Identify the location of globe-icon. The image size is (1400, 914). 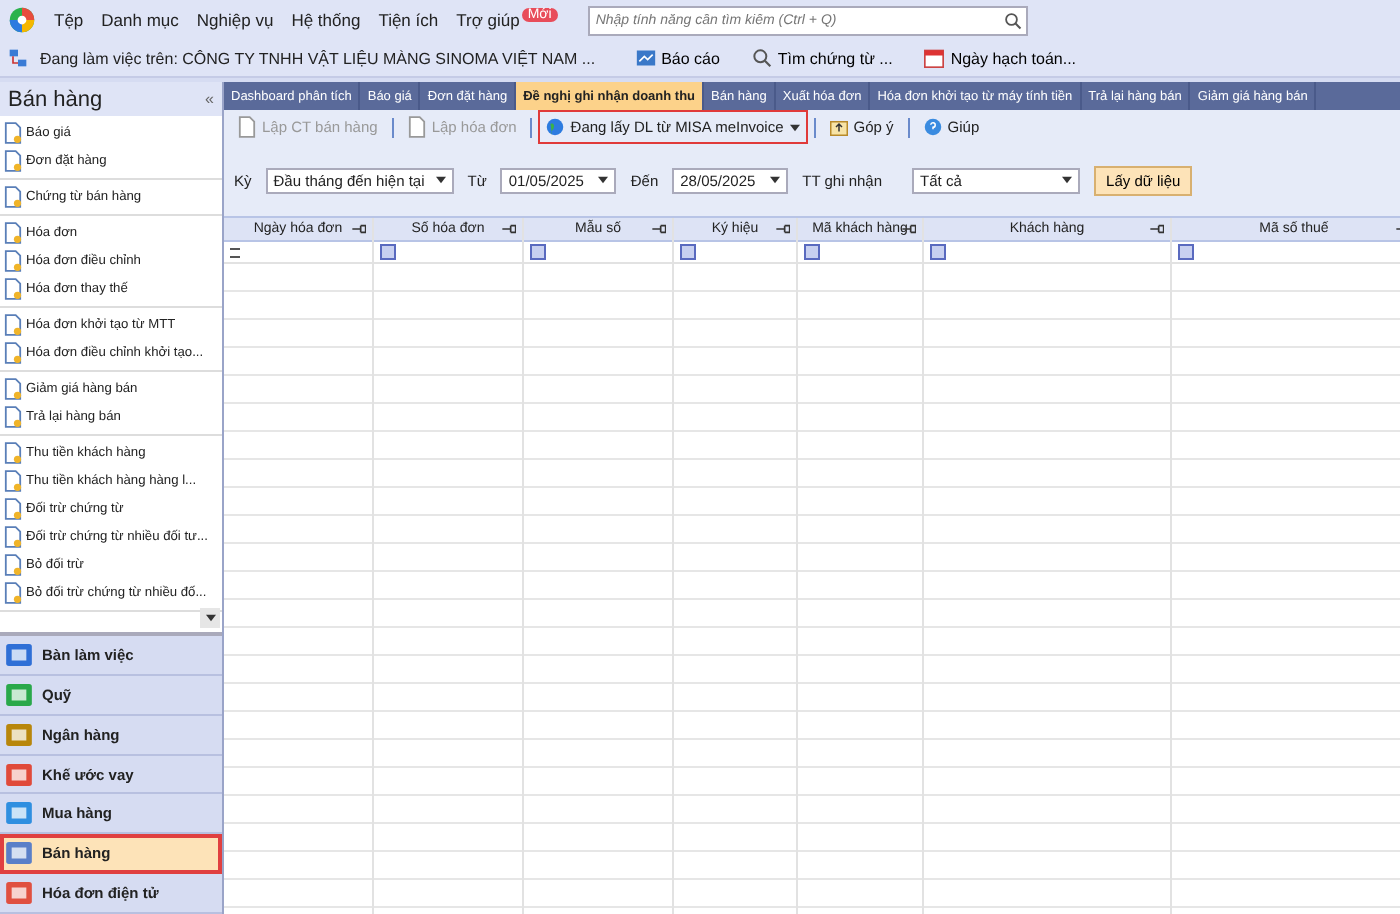
(555, 127).